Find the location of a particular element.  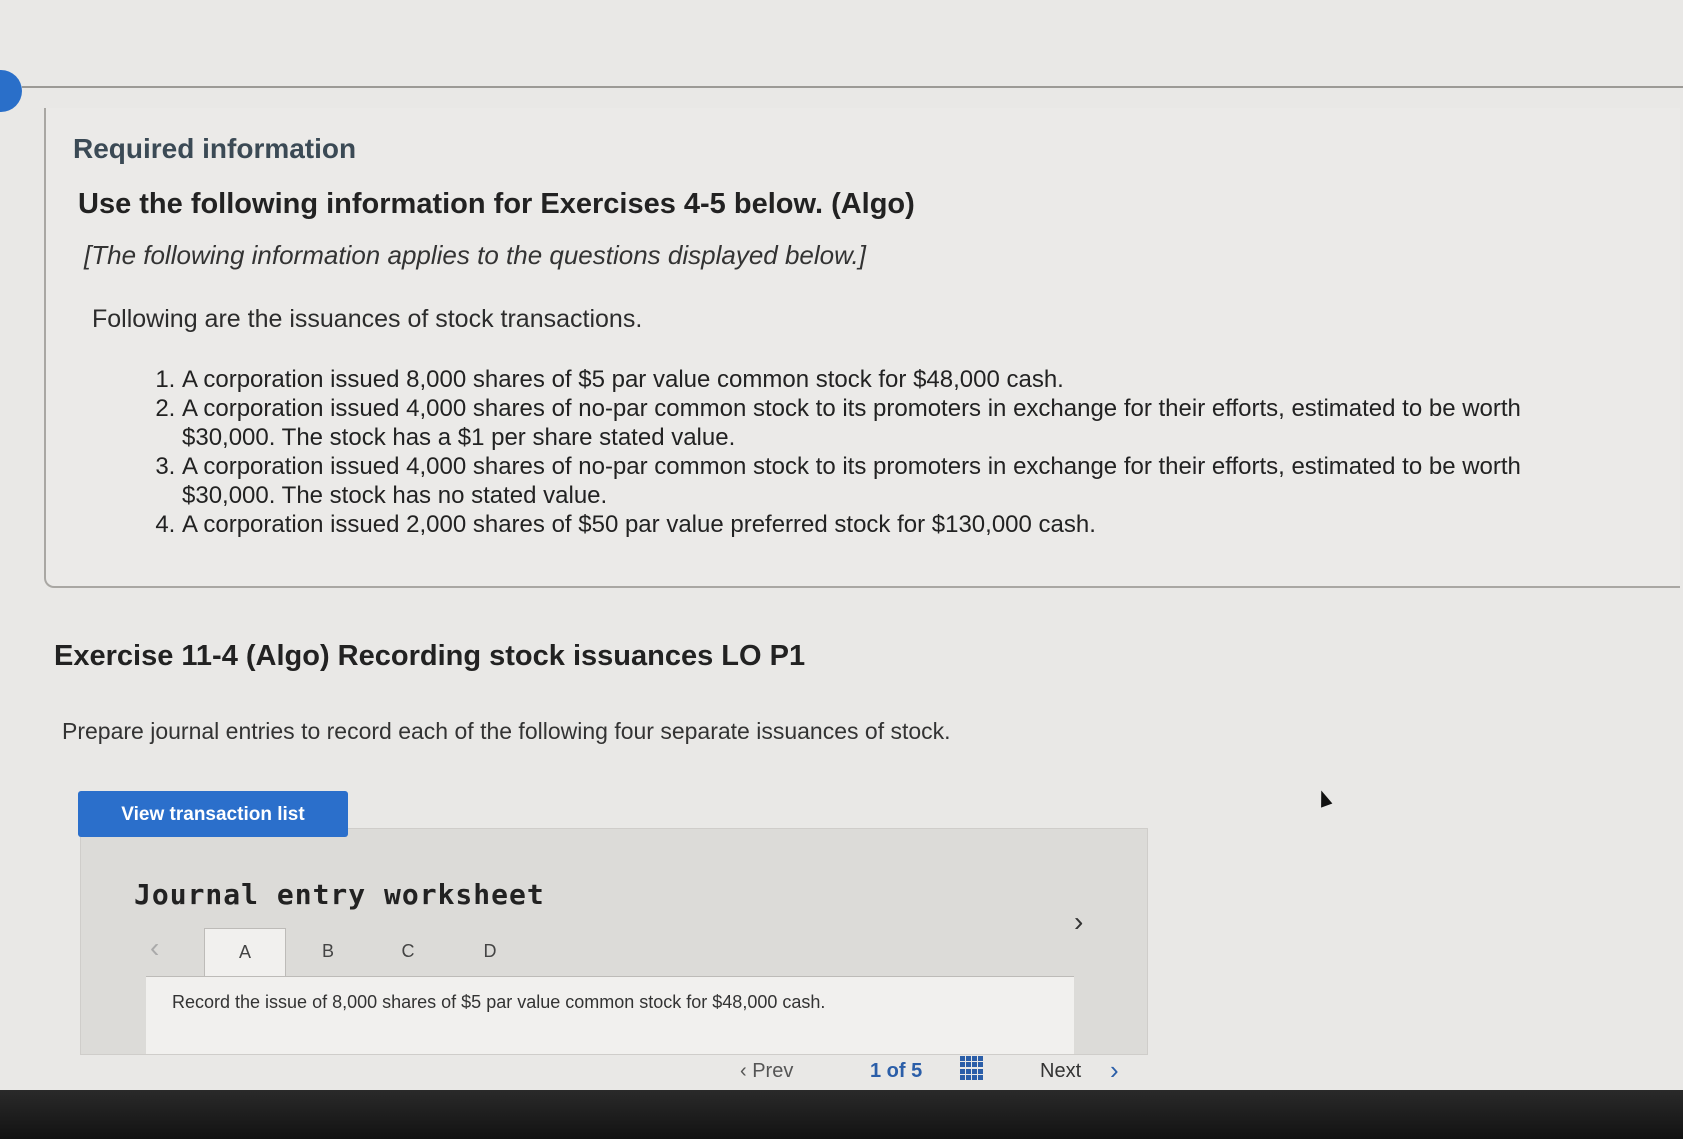

mouse-cursor-icon is located at coordinates (1324, 798).